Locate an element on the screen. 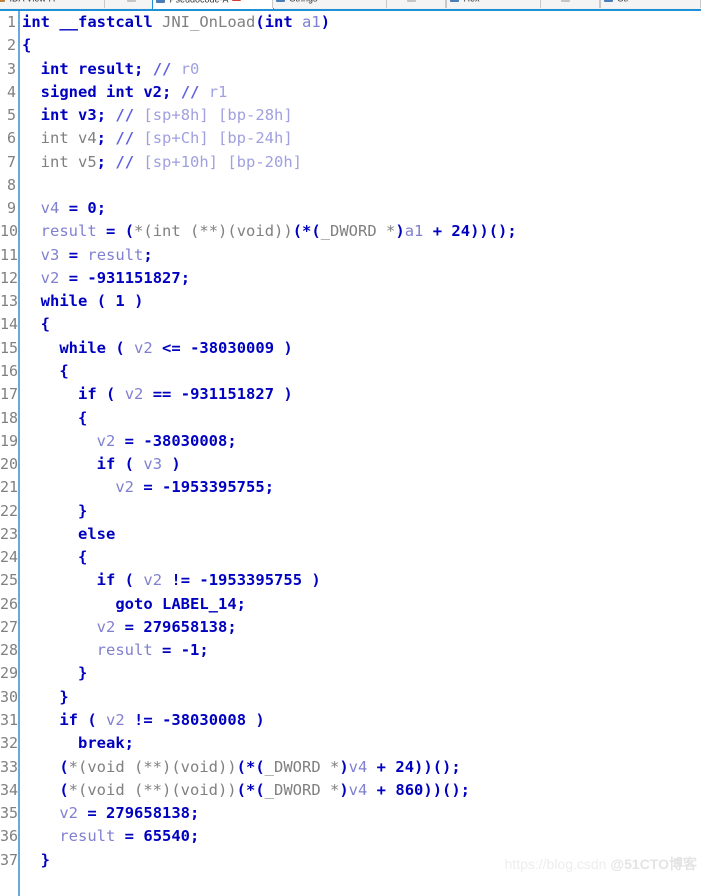 This screenshot has width=701, height=896. token-operator: != is located at coordinates (143, 719).